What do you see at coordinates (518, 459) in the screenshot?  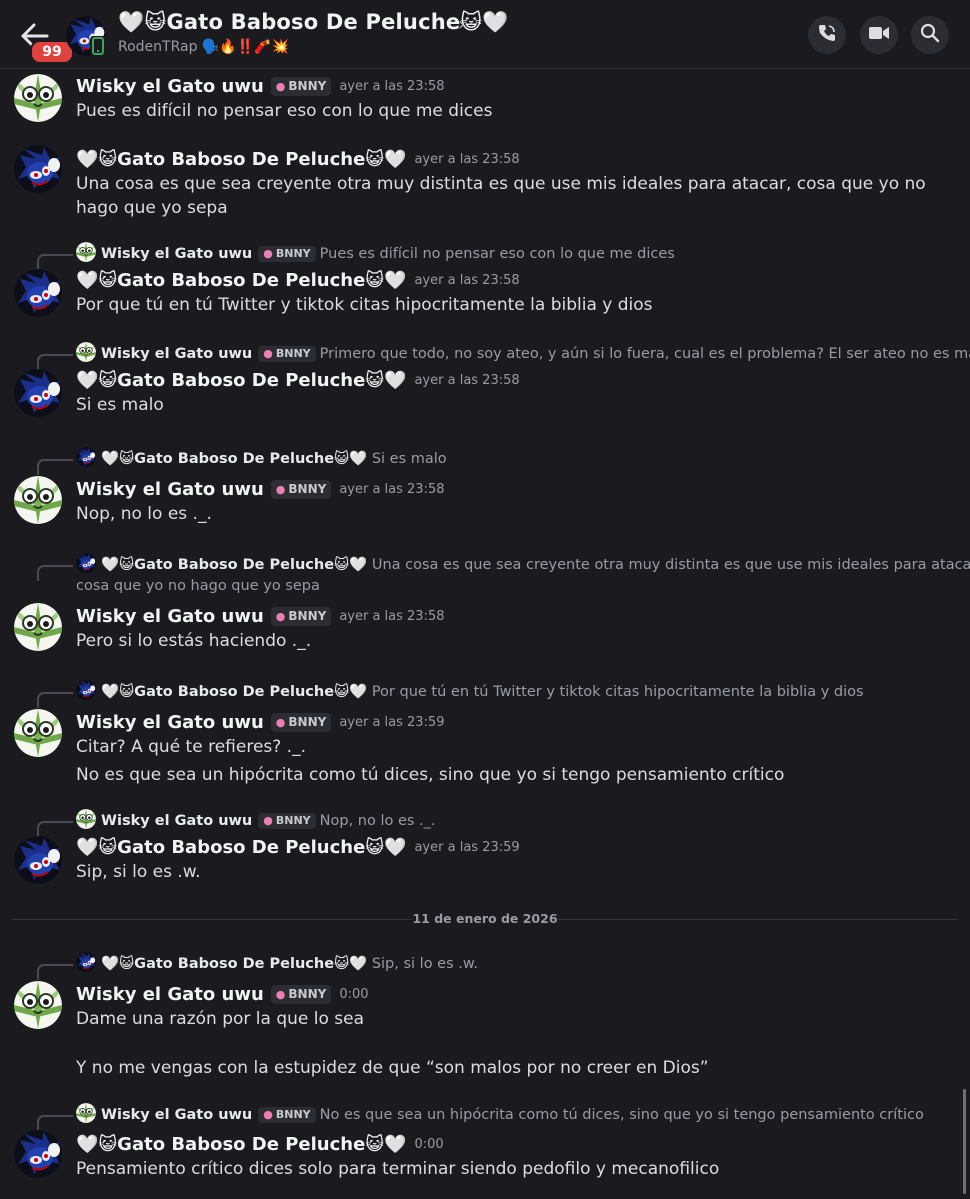 I see `reply-preview: 🤍😺Gato Baboso De Peluche😺🤍 Si es malo` at bounding box center [518, 459].